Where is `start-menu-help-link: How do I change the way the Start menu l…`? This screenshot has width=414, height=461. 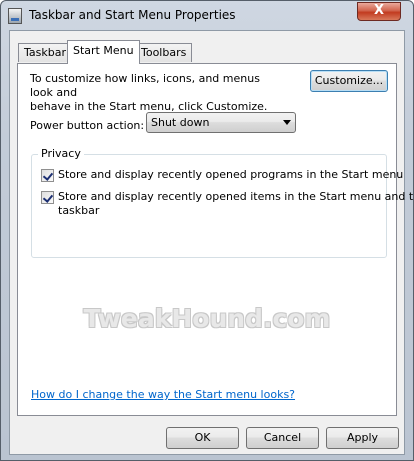 start-menu-help-link: How do I change the way the Start menu l… is located at coordinates (163, 394).